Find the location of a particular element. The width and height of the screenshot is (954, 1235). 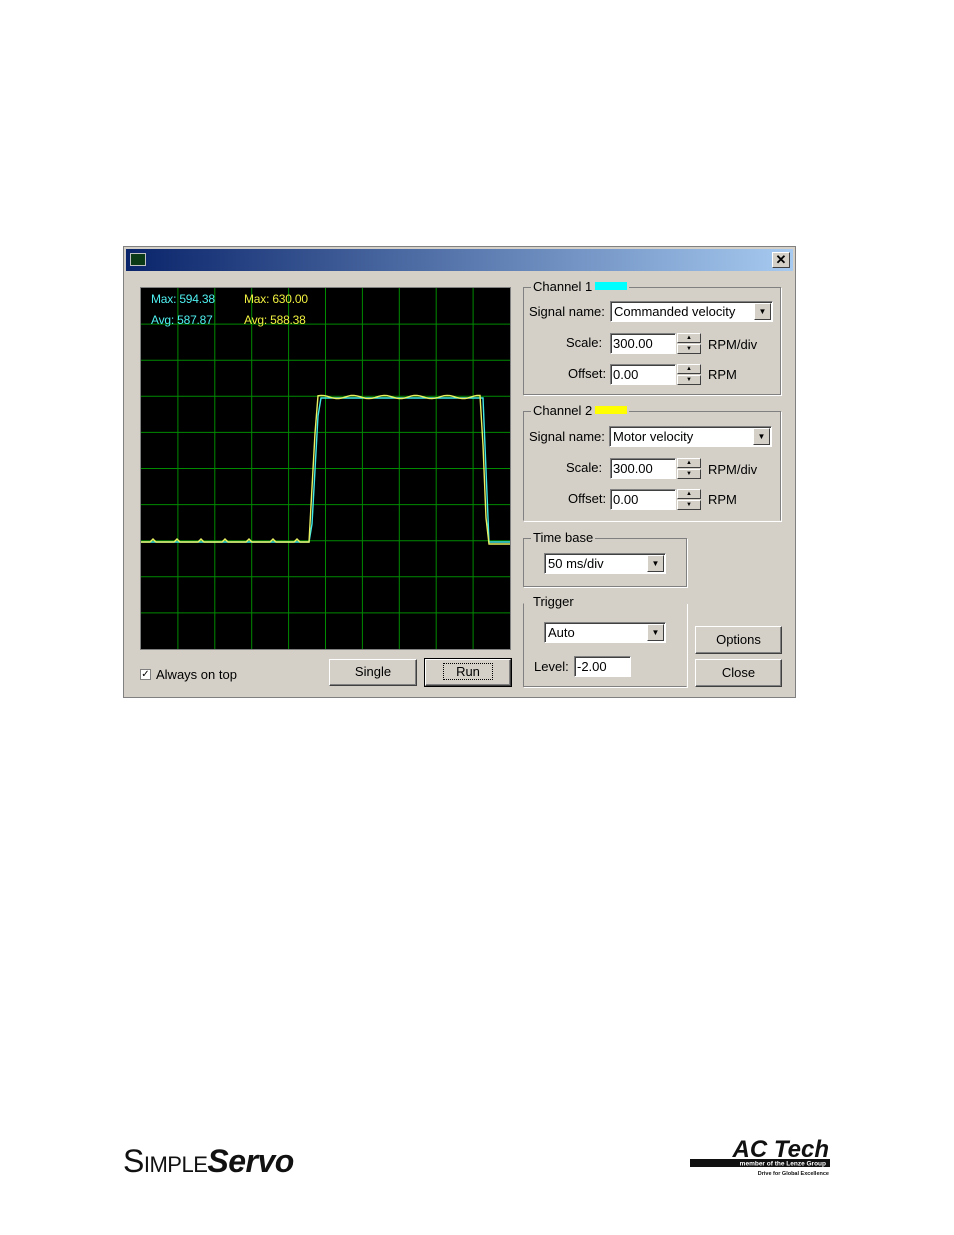

timebase-value: 50 ms/div is located at coordinates (576, 563).